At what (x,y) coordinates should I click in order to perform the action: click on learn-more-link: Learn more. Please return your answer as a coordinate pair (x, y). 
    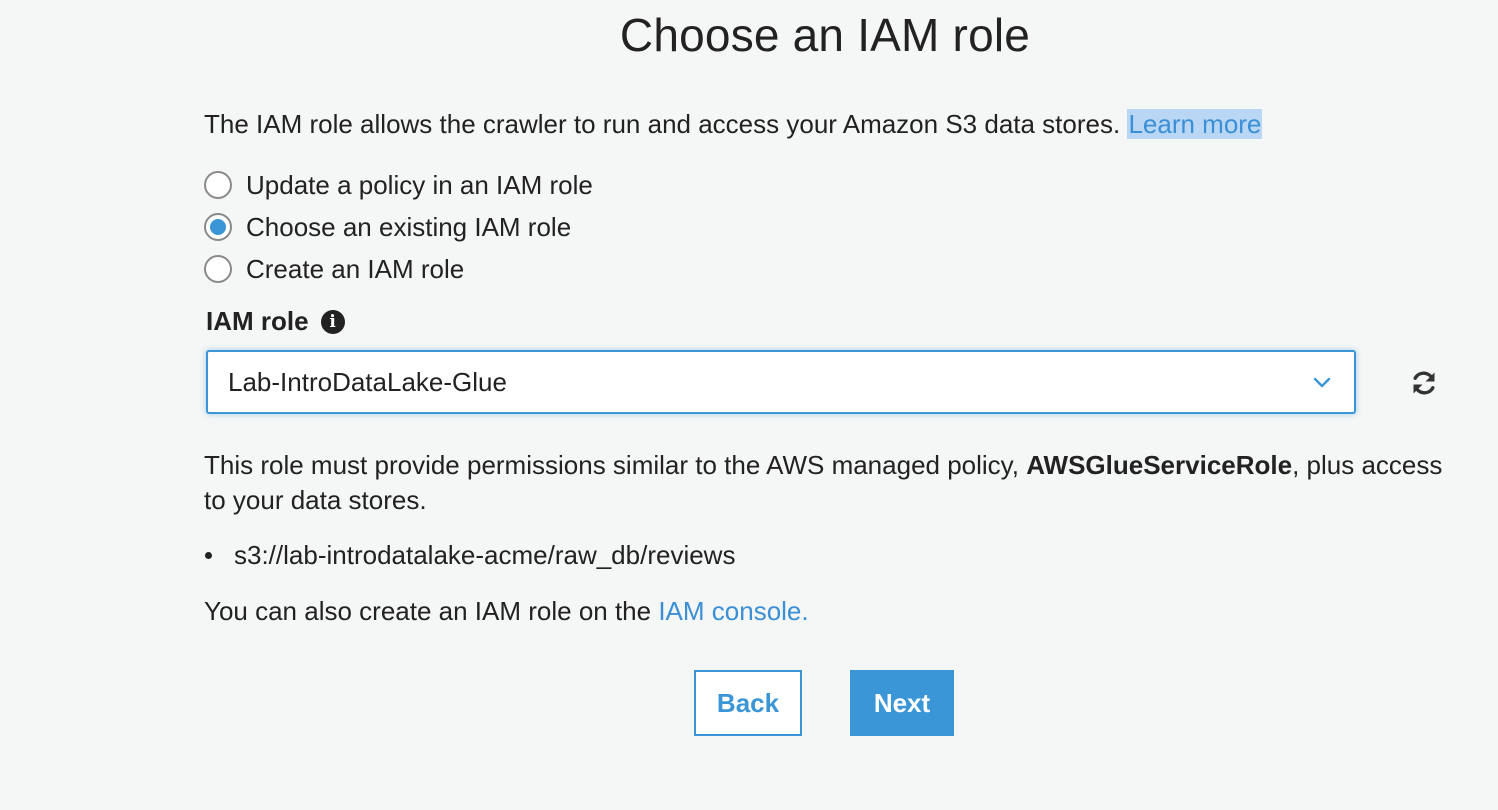
    Looking at the image, I should click on (1195, 124).